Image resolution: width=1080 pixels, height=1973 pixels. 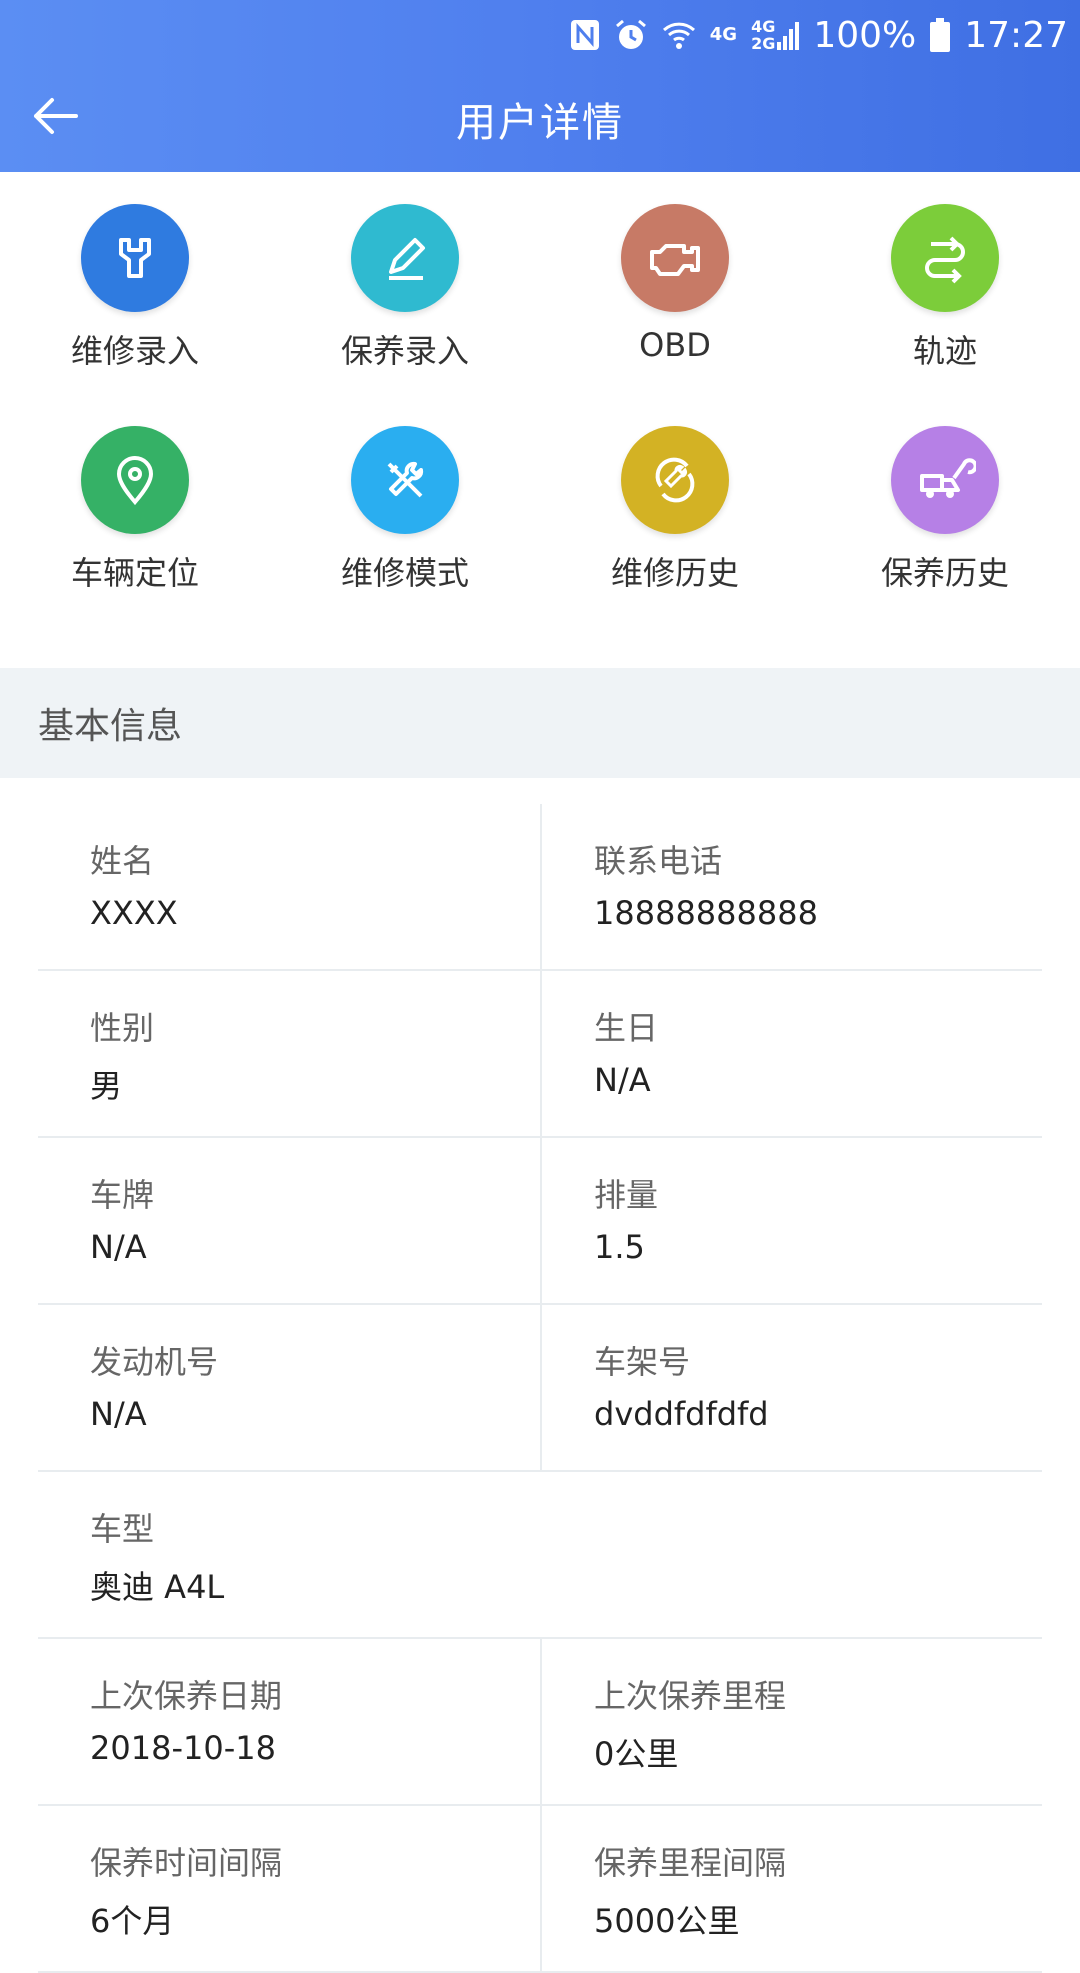 I want to click on tools-icon, so click(x=405, y=480).